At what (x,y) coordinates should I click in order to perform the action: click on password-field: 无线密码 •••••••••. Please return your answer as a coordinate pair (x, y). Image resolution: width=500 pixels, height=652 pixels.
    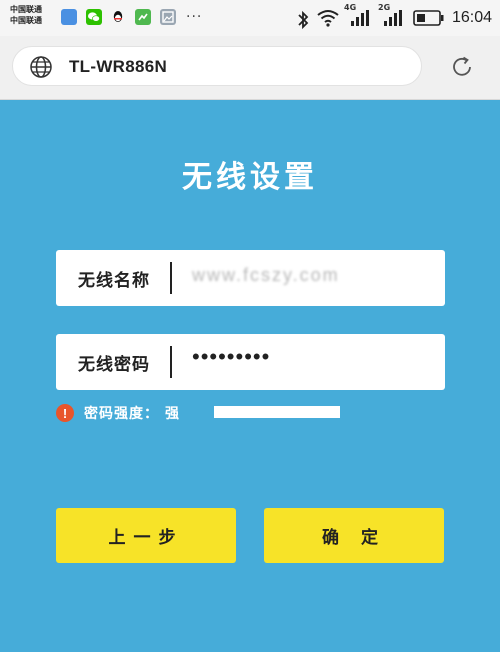
    Looking at the image, I should click on (250, 362).